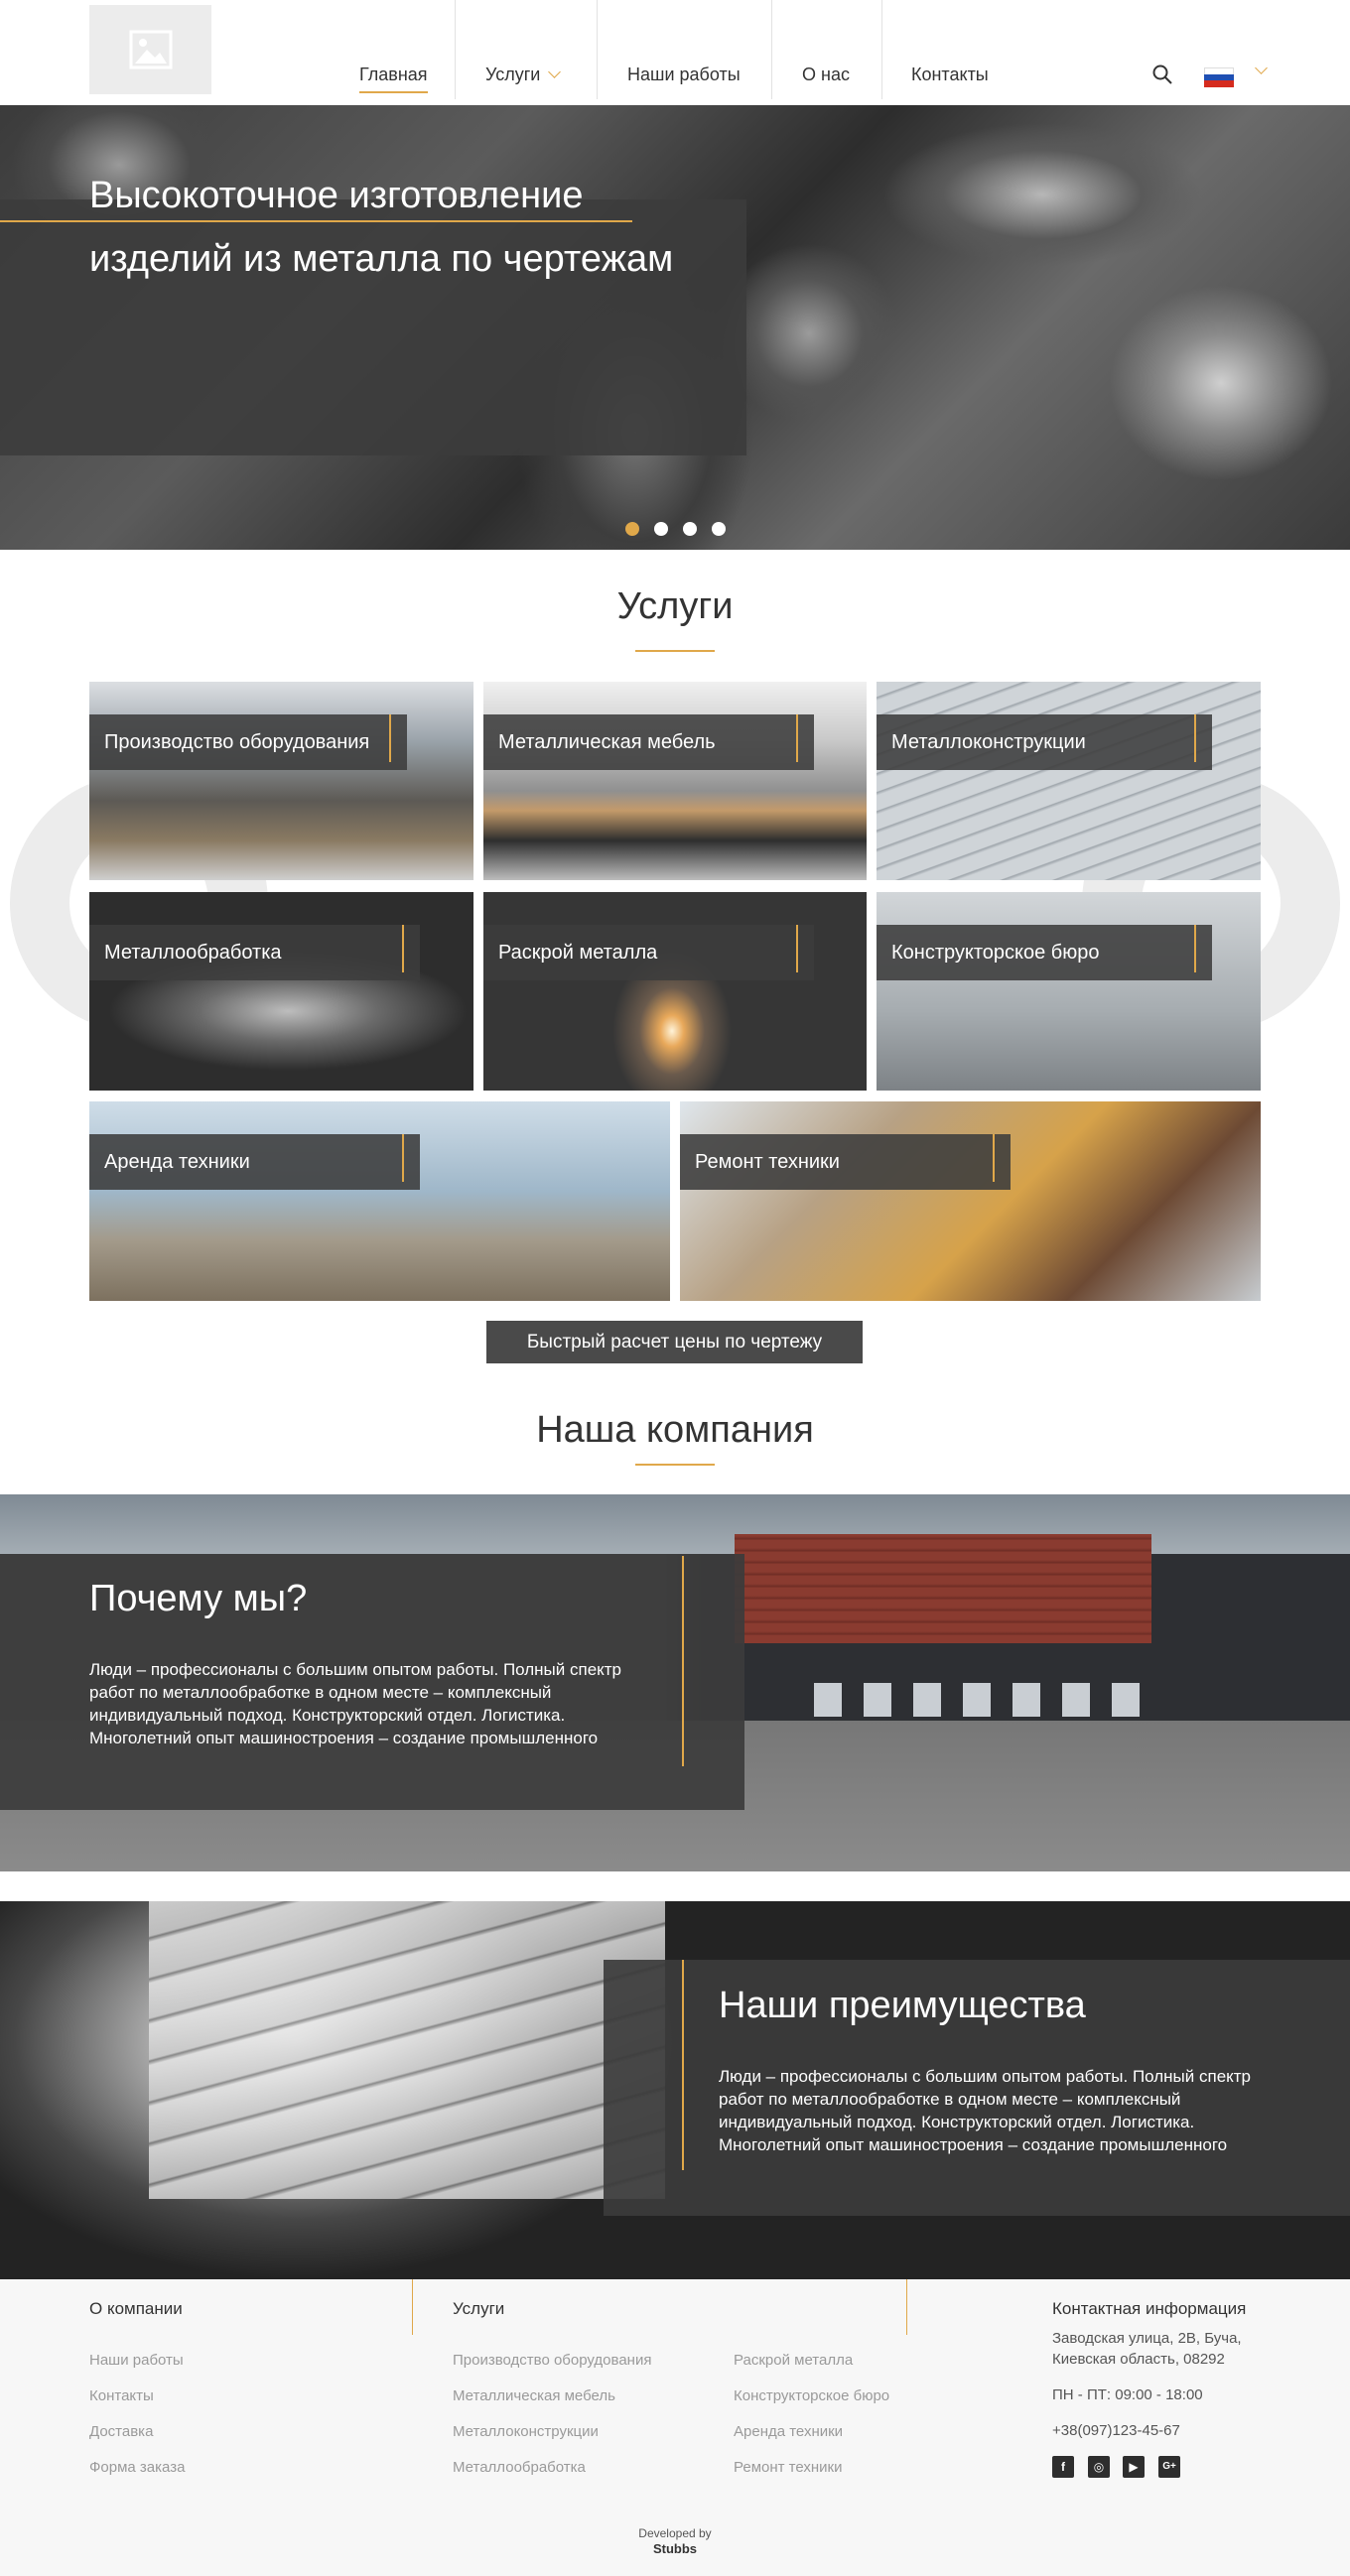 The image size is (1350, 2576). Describe the element at coordinates (1169, 2467) in the screenshot. I see `google-plus-icon: G+` at that location.